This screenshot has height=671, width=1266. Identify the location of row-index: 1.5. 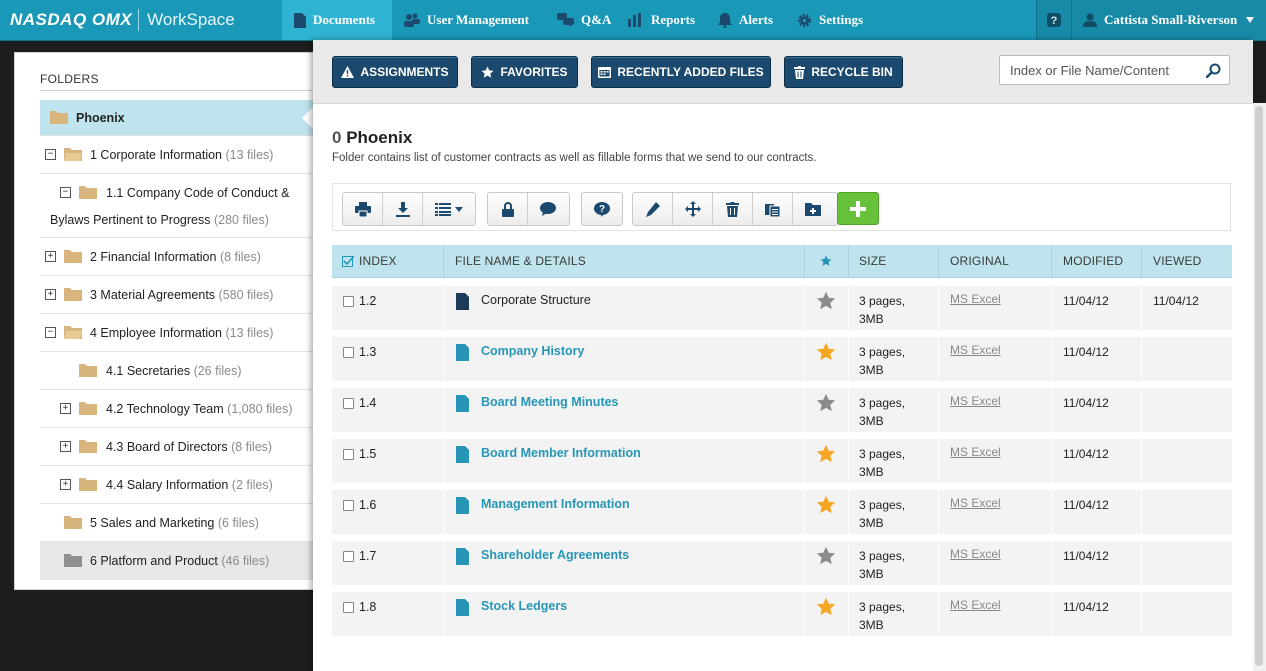
(368, 454).